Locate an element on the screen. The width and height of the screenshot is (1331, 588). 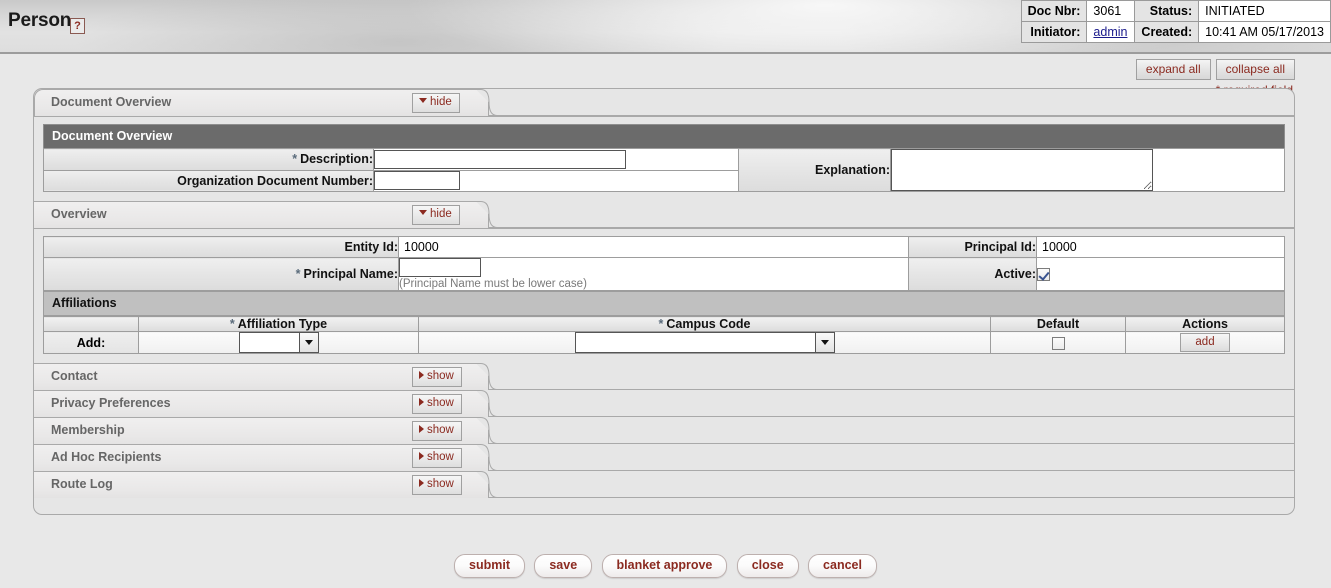
org-doc-nbr-input is located at coordinates (417, 181).